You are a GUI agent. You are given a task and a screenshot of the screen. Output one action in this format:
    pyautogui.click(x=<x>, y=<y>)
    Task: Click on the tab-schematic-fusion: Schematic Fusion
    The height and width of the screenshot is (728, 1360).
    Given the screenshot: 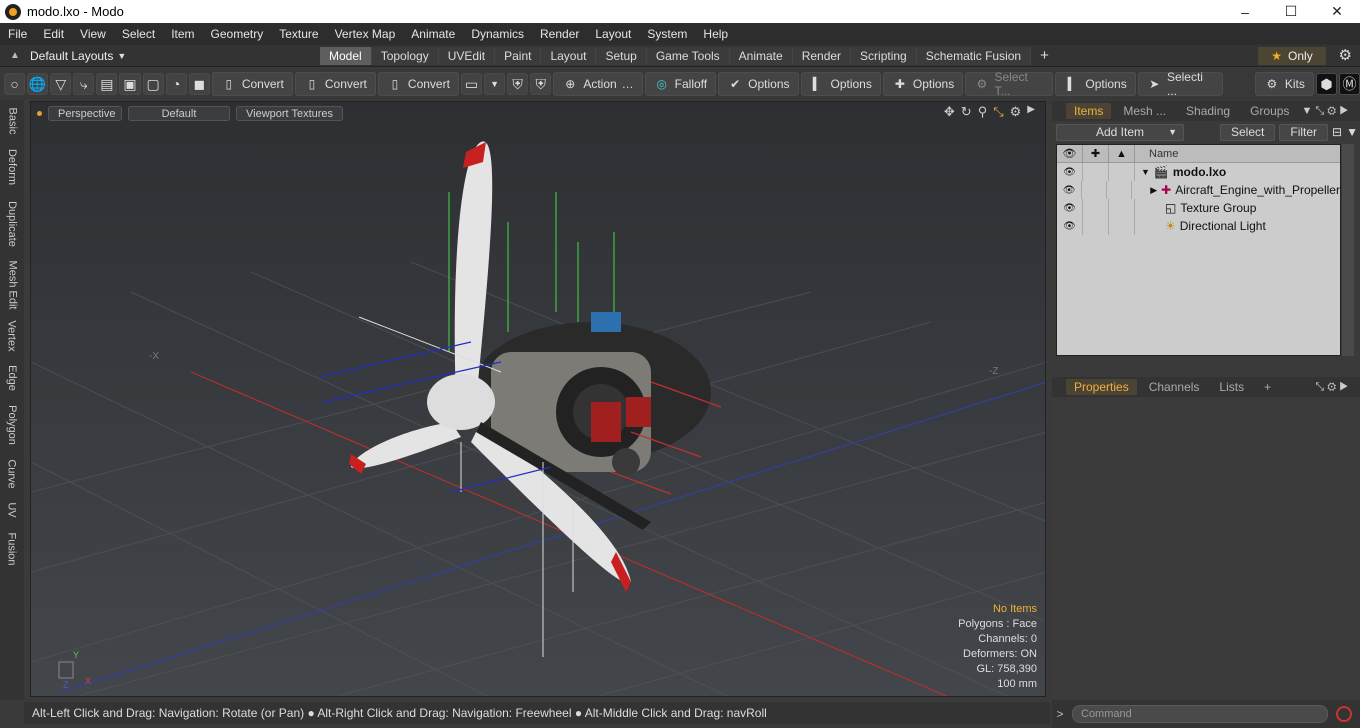 What is the action you would take?
    pyautogui.click(x=974, y=55)
    